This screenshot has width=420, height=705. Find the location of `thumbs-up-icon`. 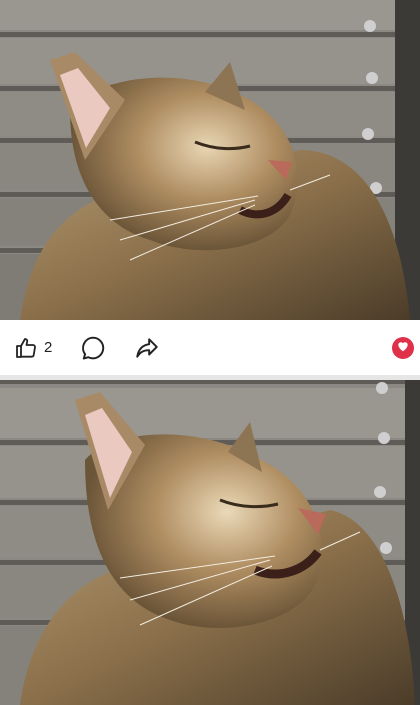

thumbs-up-icon is located at coordinates (26, 348).